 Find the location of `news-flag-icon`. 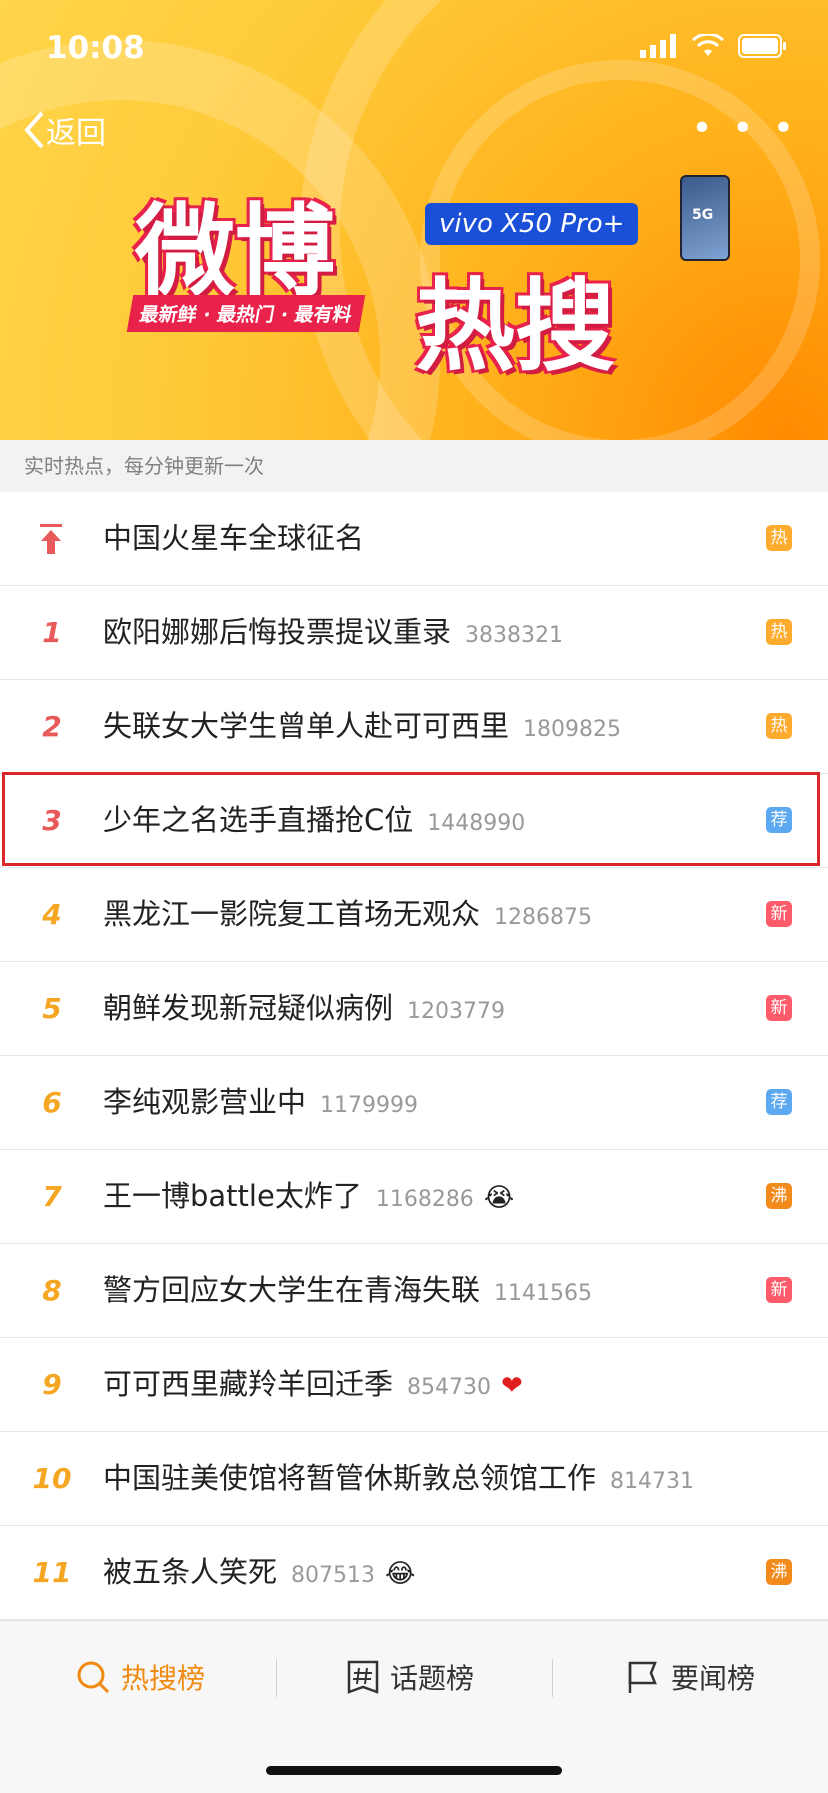

news-flag-icon is located at coordinates (642, 1677).